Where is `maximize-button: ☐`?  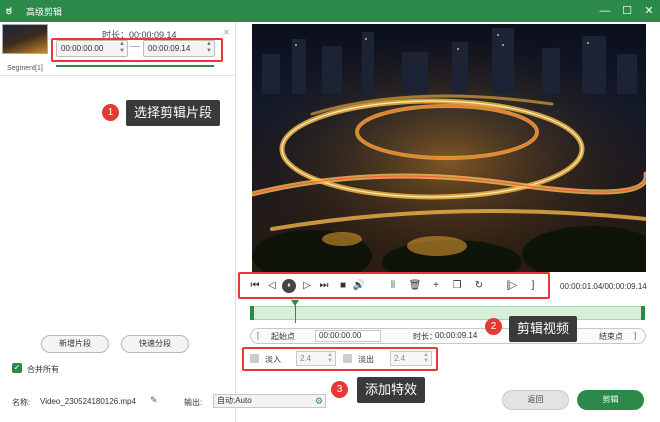
maximize-button: ☐ is located at coordinates (627, 11).